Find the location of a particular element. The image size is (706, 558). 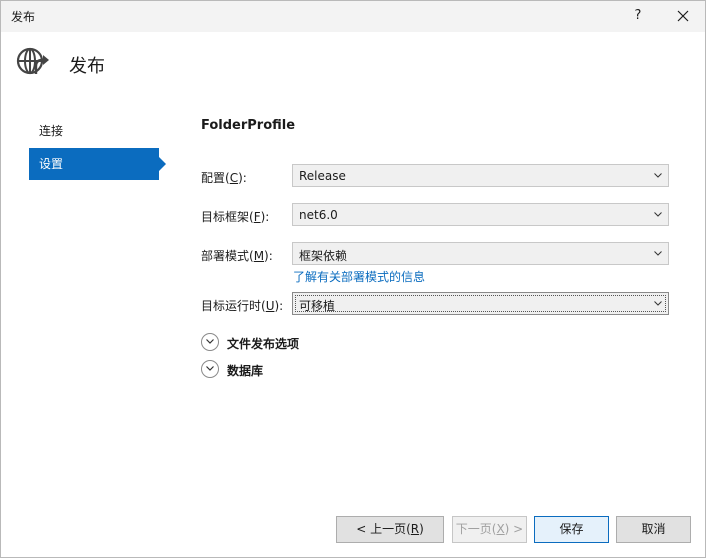

deploy-mode-label: 部署模式(M): is located at coordinates (237, 256).